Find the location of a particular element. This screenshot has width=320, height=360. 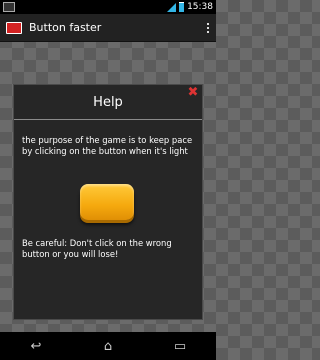

battery-icon is located at coordinates (182, 7).